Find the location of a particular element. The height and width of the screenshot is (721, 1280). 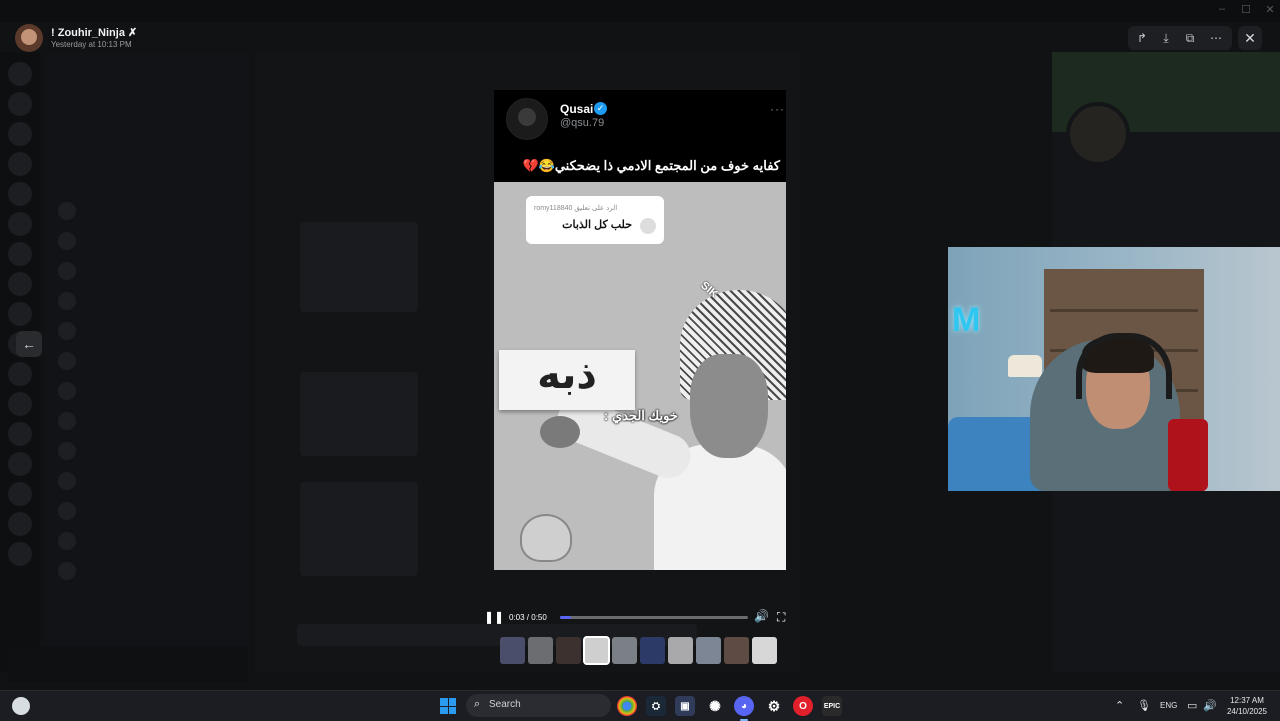

server-list is located at coordinates (20, 362).